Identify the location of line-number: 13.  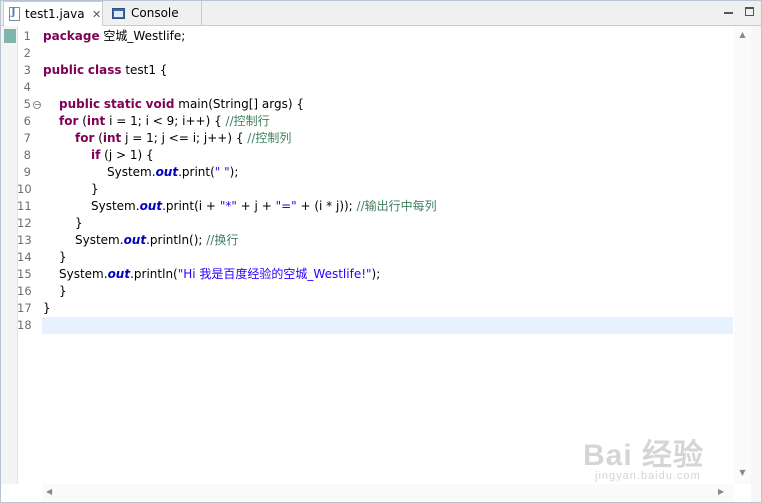
(24, 240).